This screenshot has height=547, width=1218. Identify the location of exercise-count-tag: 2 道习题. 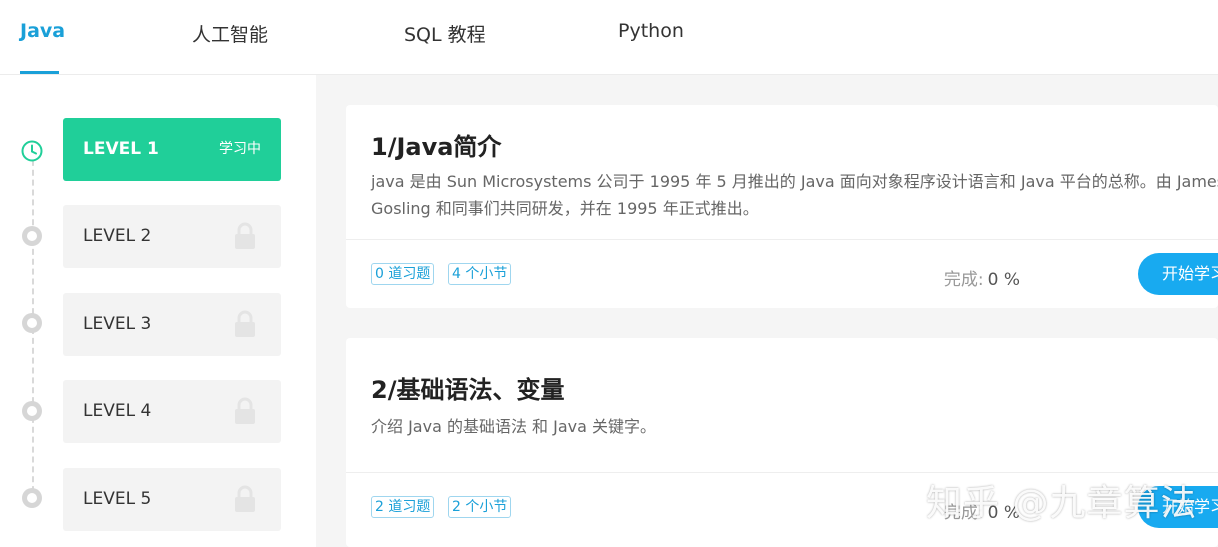
(403, 507).